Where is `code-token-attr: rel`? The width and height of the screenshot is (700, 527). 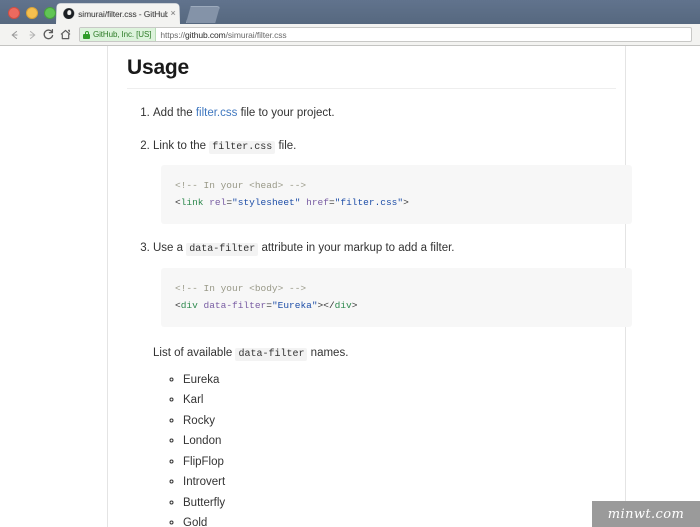 code-token-attr: rel is located at coordinates (218, 202).